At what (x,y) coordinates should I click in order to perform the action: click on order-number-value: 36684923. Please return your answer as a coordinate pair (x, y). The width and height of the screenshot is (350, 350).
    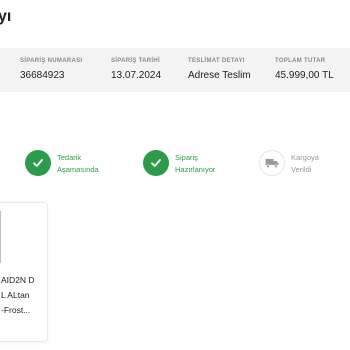
    Looking at the image, I should click on (42, 75).